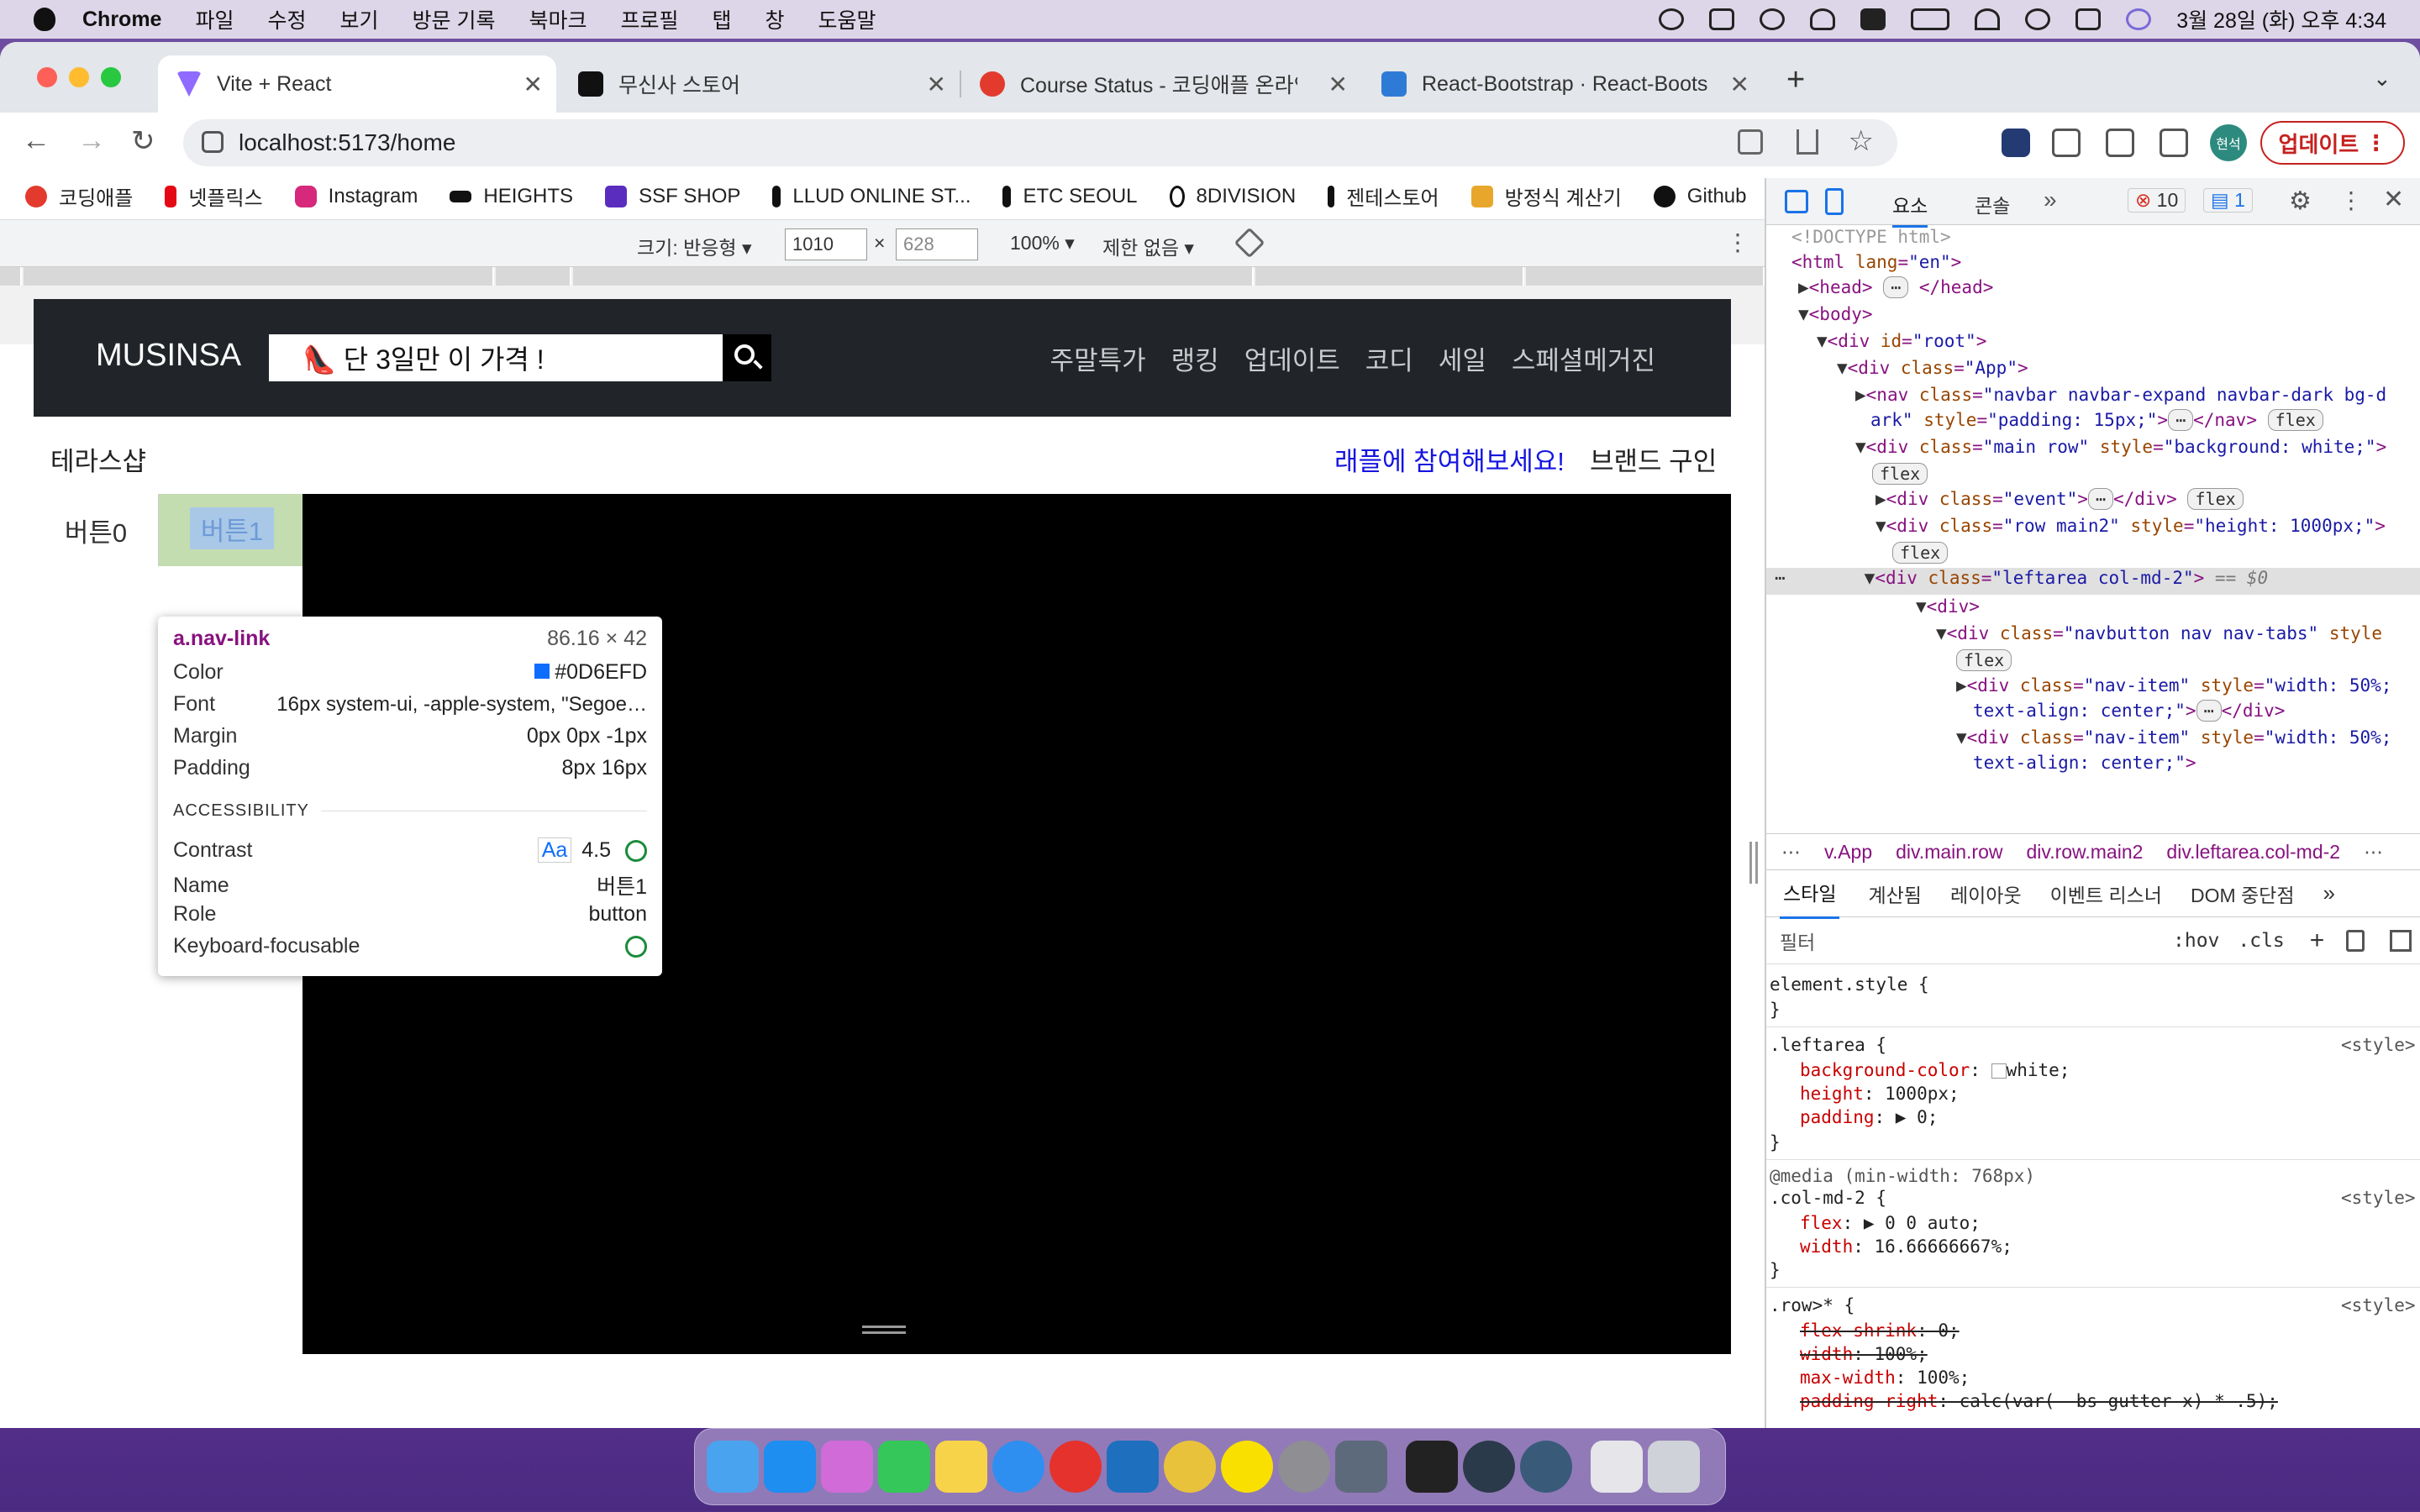 The image size is (2420, 1512). Describe the element at coordinates (2228, 200) in the screenshot. I see `messages-badge: ▤ 1` at that location.